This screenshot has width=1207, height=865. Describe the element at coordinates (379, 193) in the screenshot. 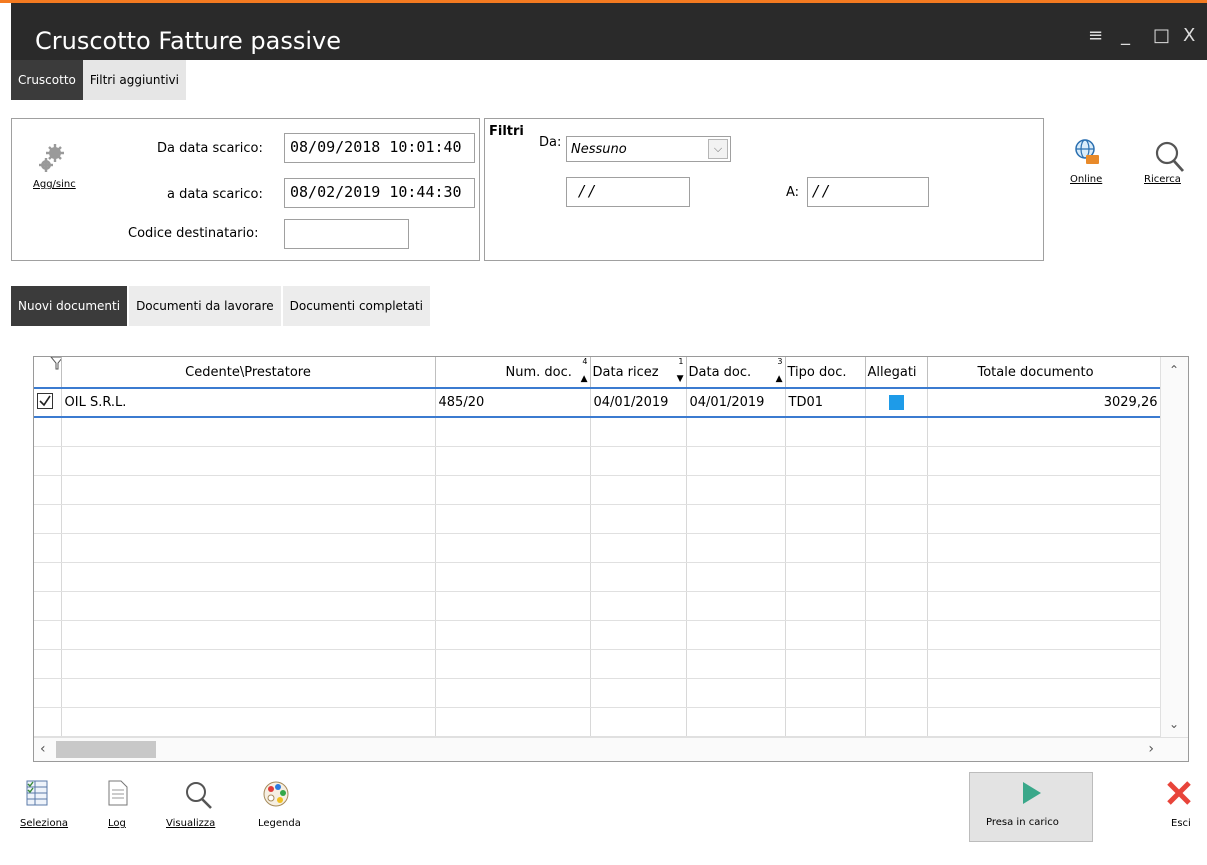

I see `to-date-field: 08/02/2019 10:44:30` at that location.